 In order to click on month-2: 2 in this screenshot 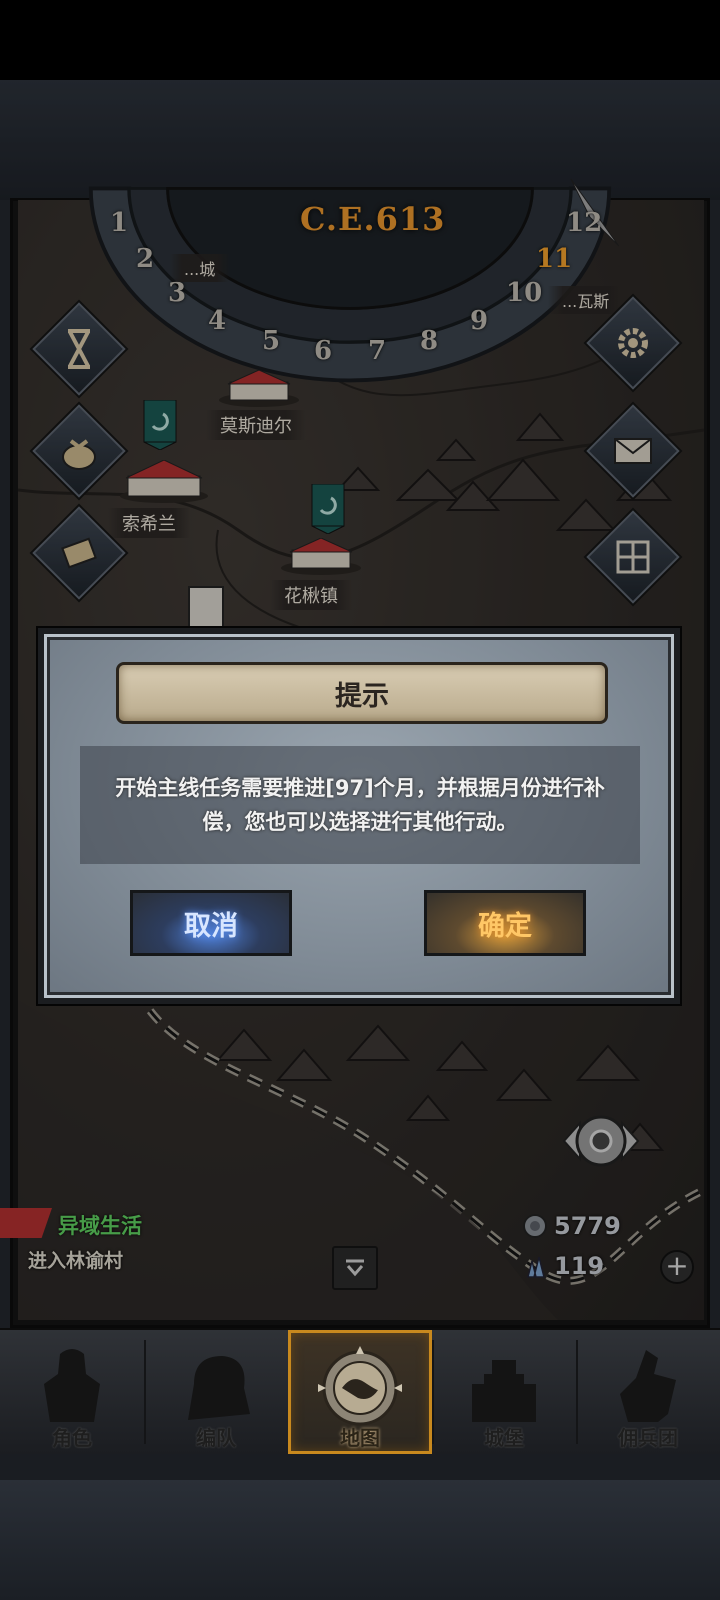, I will do `click(145, 259)`.